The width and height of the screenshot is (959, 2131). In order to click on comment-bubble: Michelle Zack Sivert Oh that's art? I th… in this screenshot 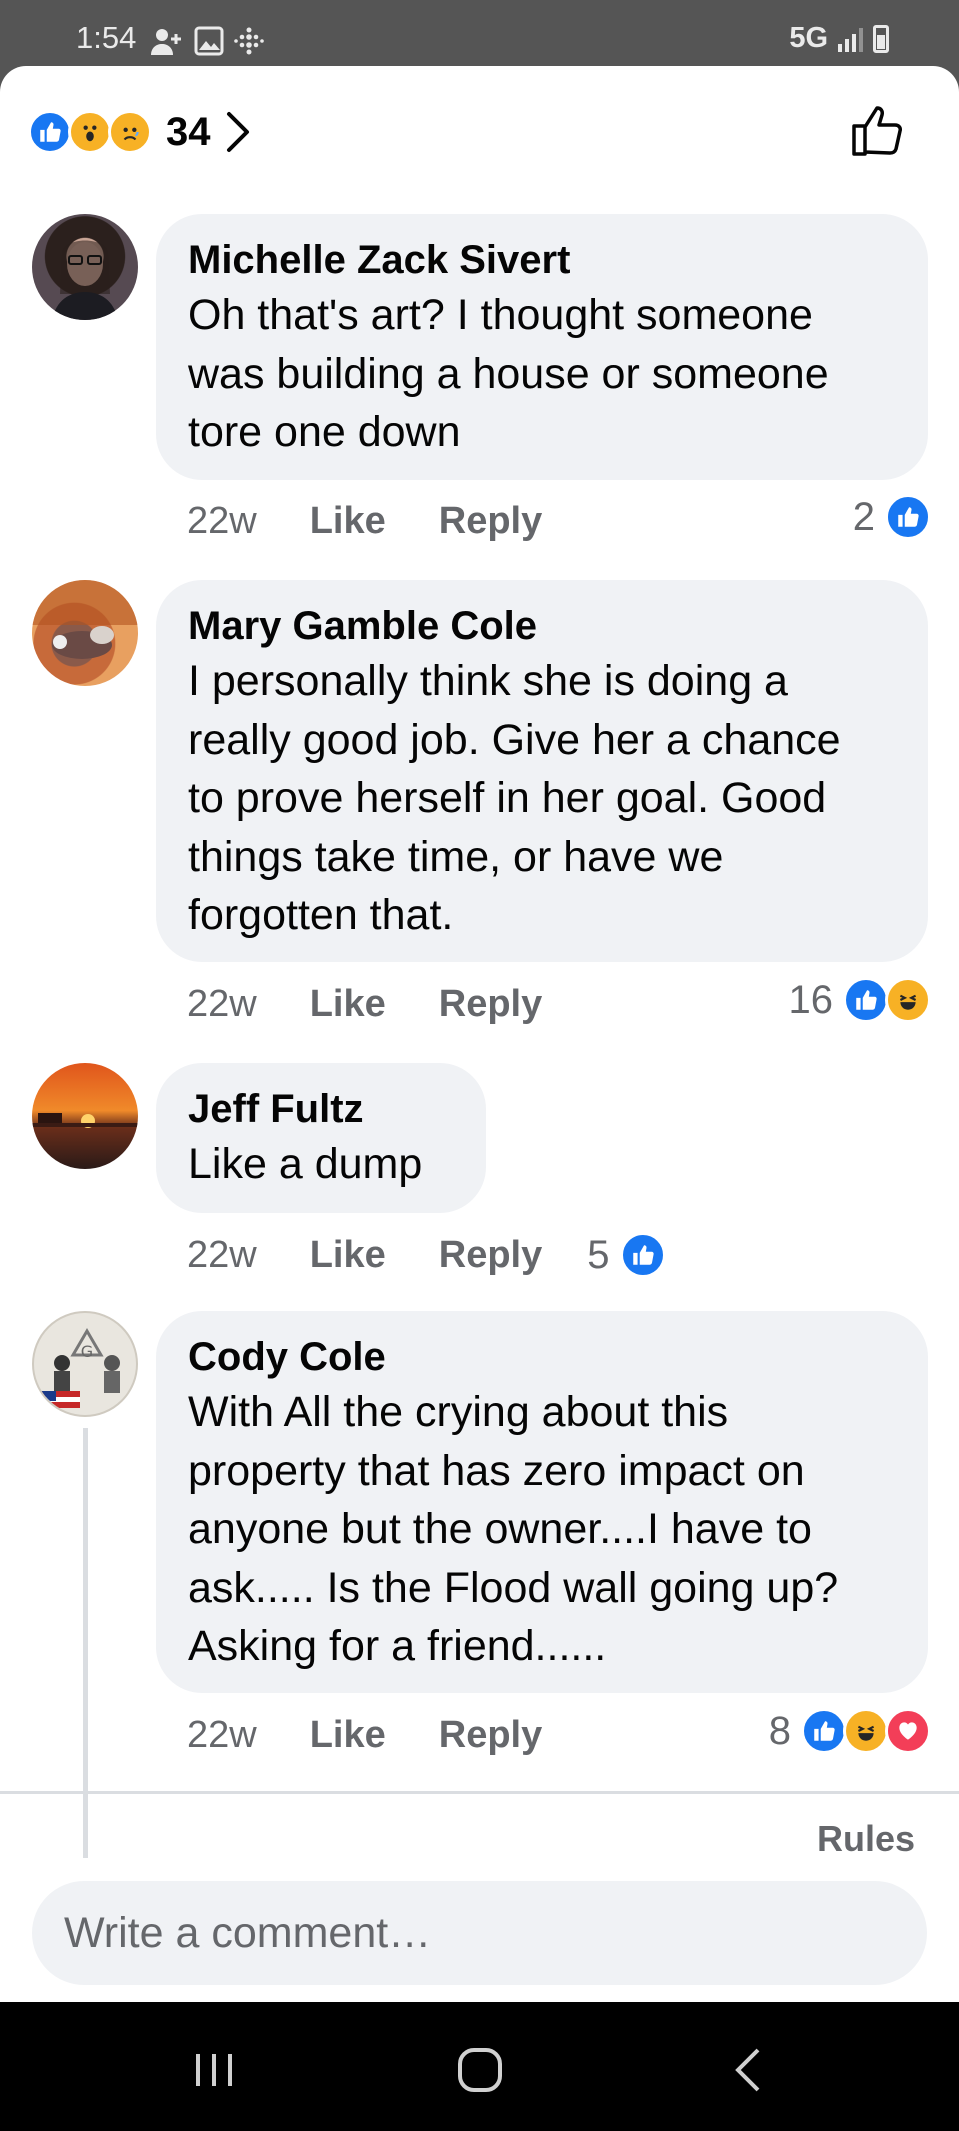, I will do `click(542, 347)`.